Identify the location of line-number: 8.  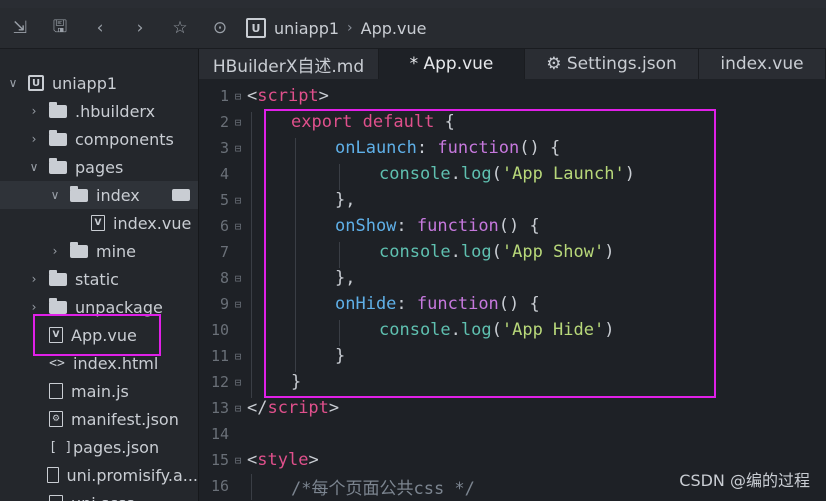
(224, 278).